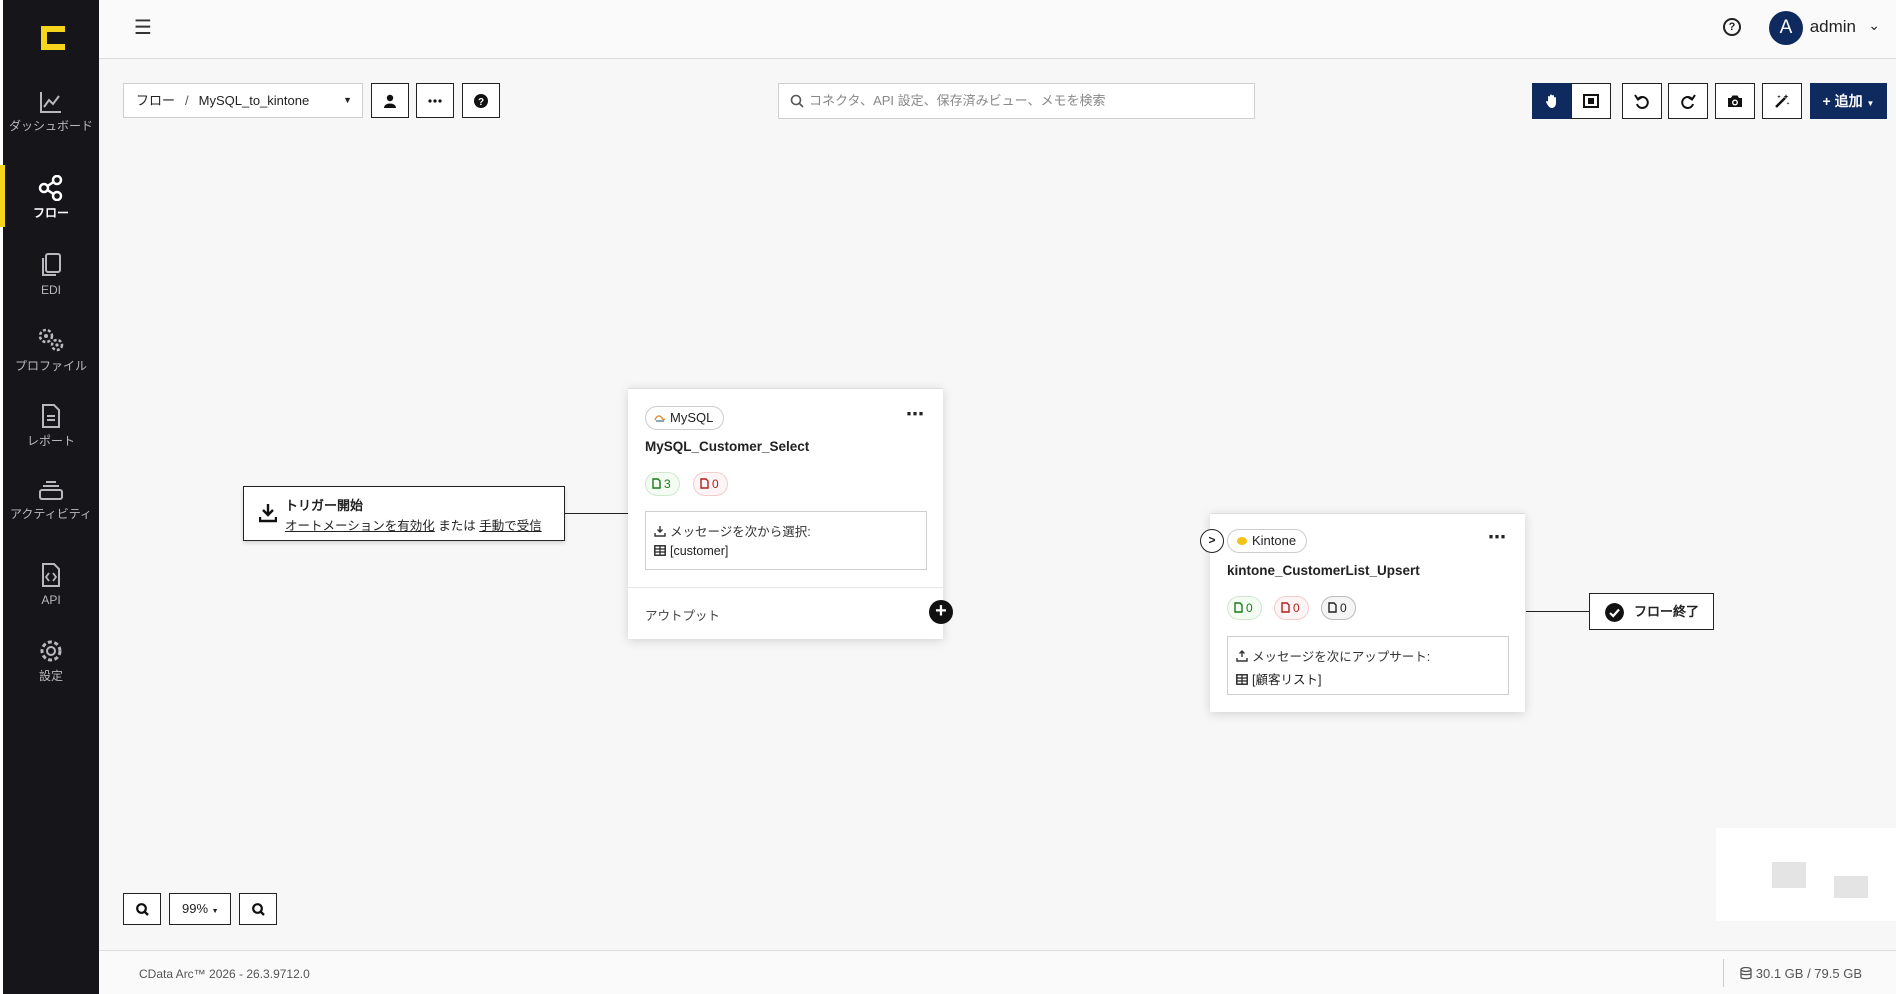 Image resolution: width=1896 pixels, height=994 pixels. Describe the element at coordinates (1343, 608) in the screenshot. I see `pending-count: 0` at that location.